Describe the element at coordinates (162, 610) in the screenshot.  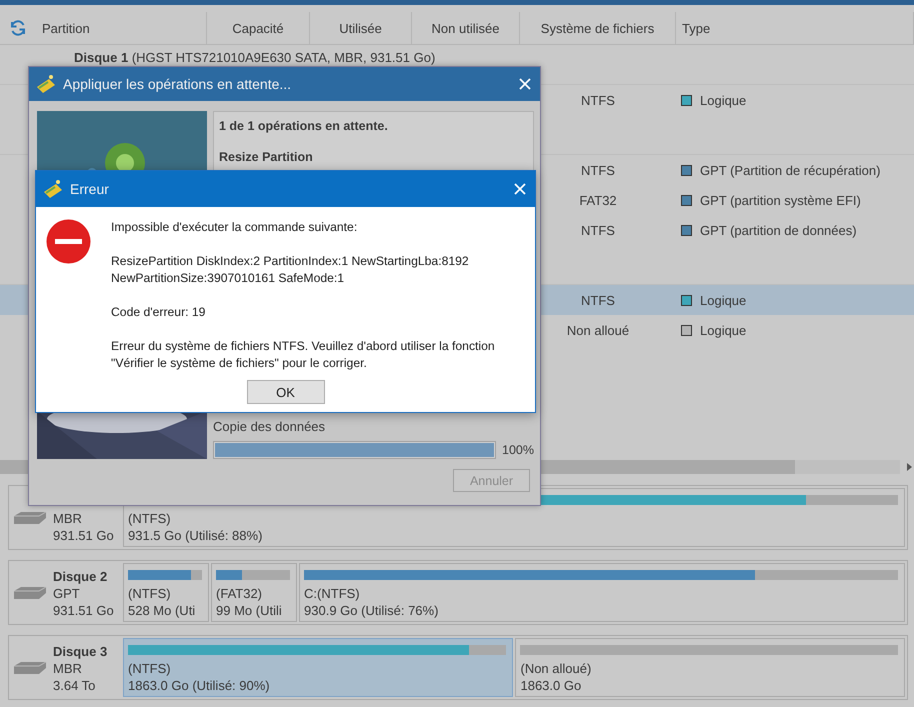
I see `partition-size: 528 Mo (Uti` at that location.